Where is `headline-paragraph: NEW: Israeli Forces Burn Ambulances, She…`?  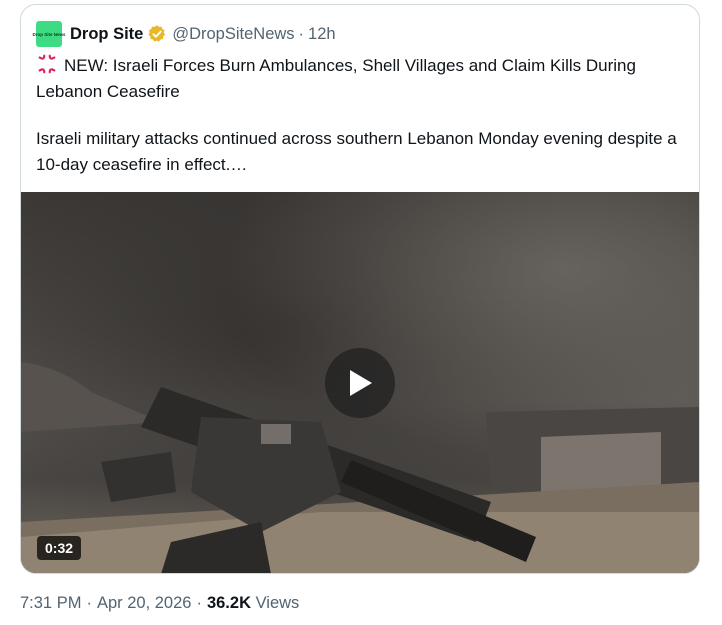 headline-paragraph: NEW: Israeli Forces Burn Ambulances, She… is located at coordinates (361, 79).